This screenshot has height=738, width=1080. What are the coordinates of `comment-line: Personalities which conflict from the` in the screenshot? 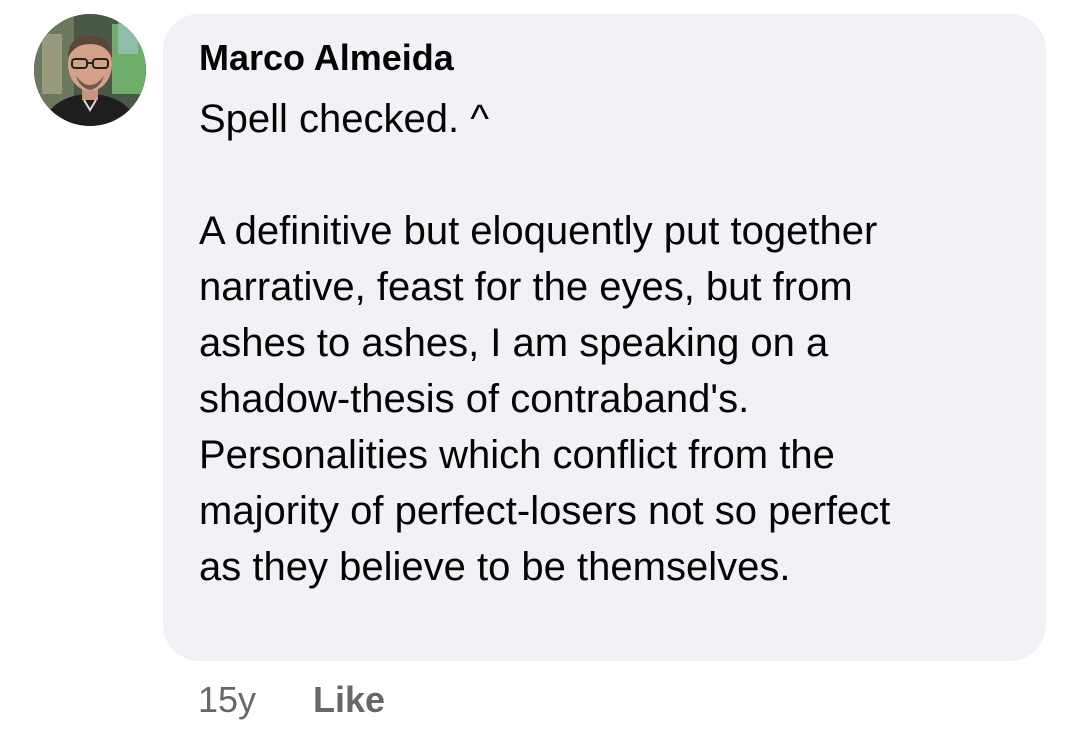 It's located at (517, 455).